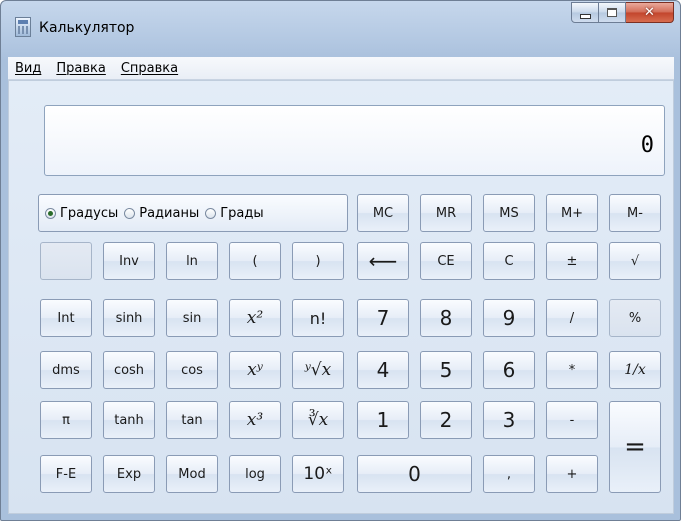  What do you see at coordinates (446, 261) in the screenshot?
I see `clear-entry-button: CE` at bounding box center [446, 261].